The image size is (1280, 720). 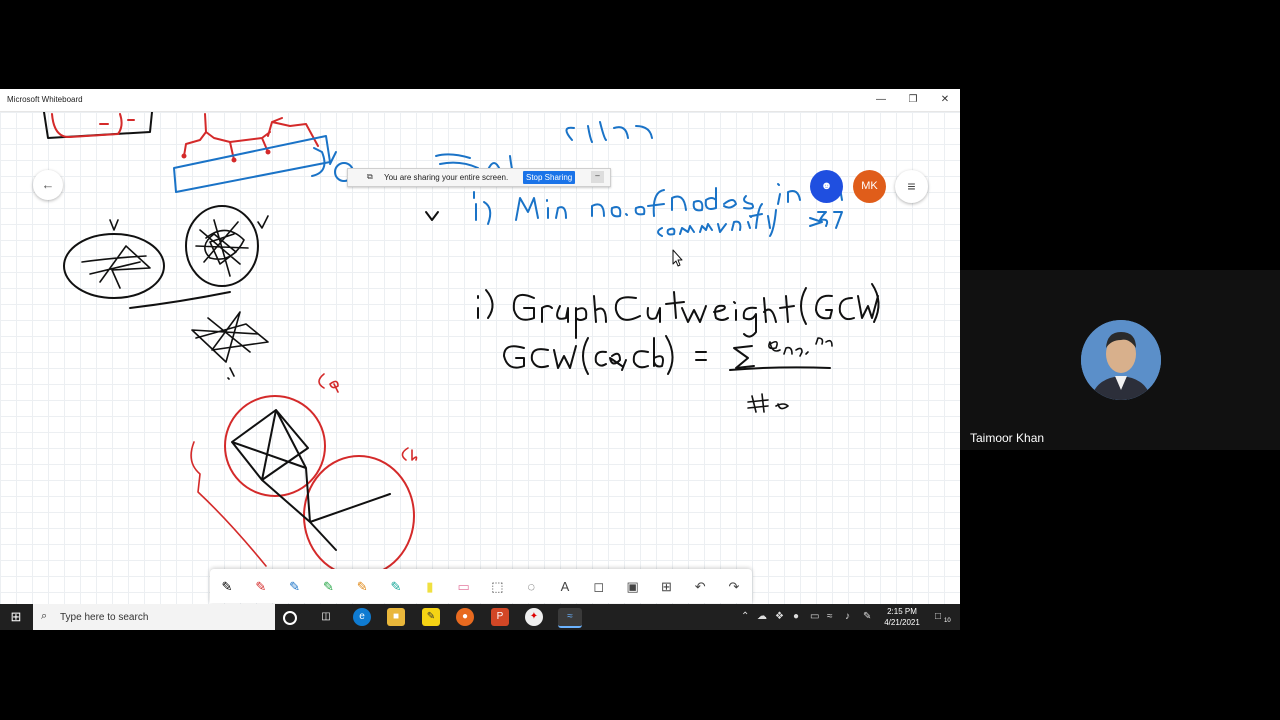 What do you see at coordinates (796, 616) in the screenshot?
I see `microphone-icon: ●` at bounding box center [796, 616].